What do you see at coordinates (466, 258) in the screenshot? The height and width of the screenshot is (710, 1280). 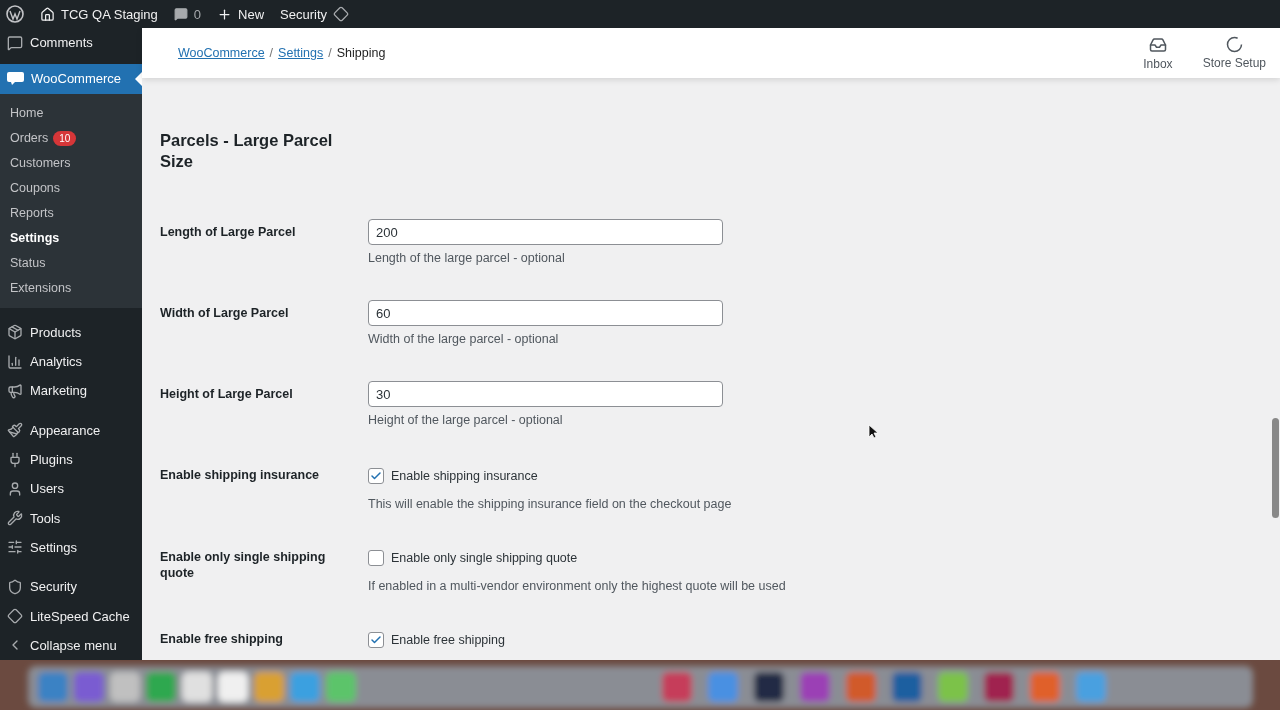 I see `field-description: Length of the large parcel - optional` at bounding box center [466, 258].